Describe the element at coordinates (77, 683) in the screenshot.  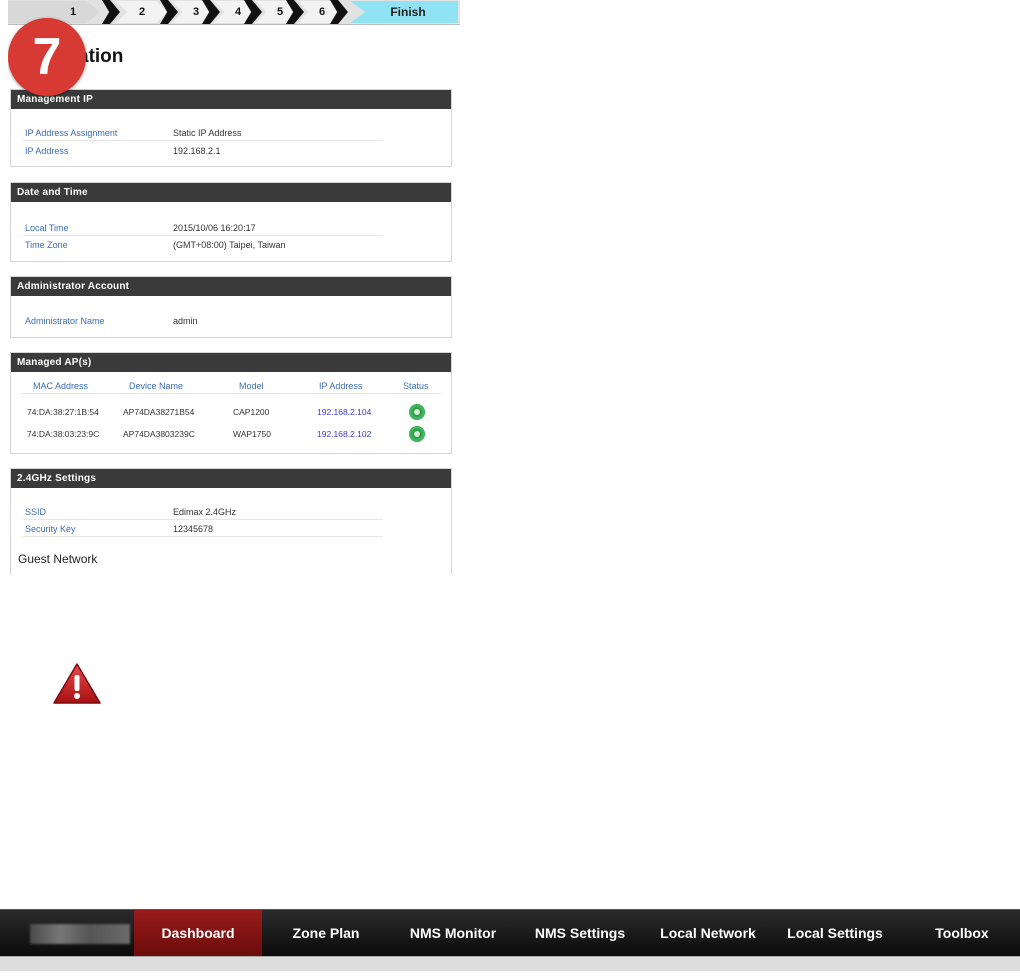
I see `warning-triangle-icon` at that location.